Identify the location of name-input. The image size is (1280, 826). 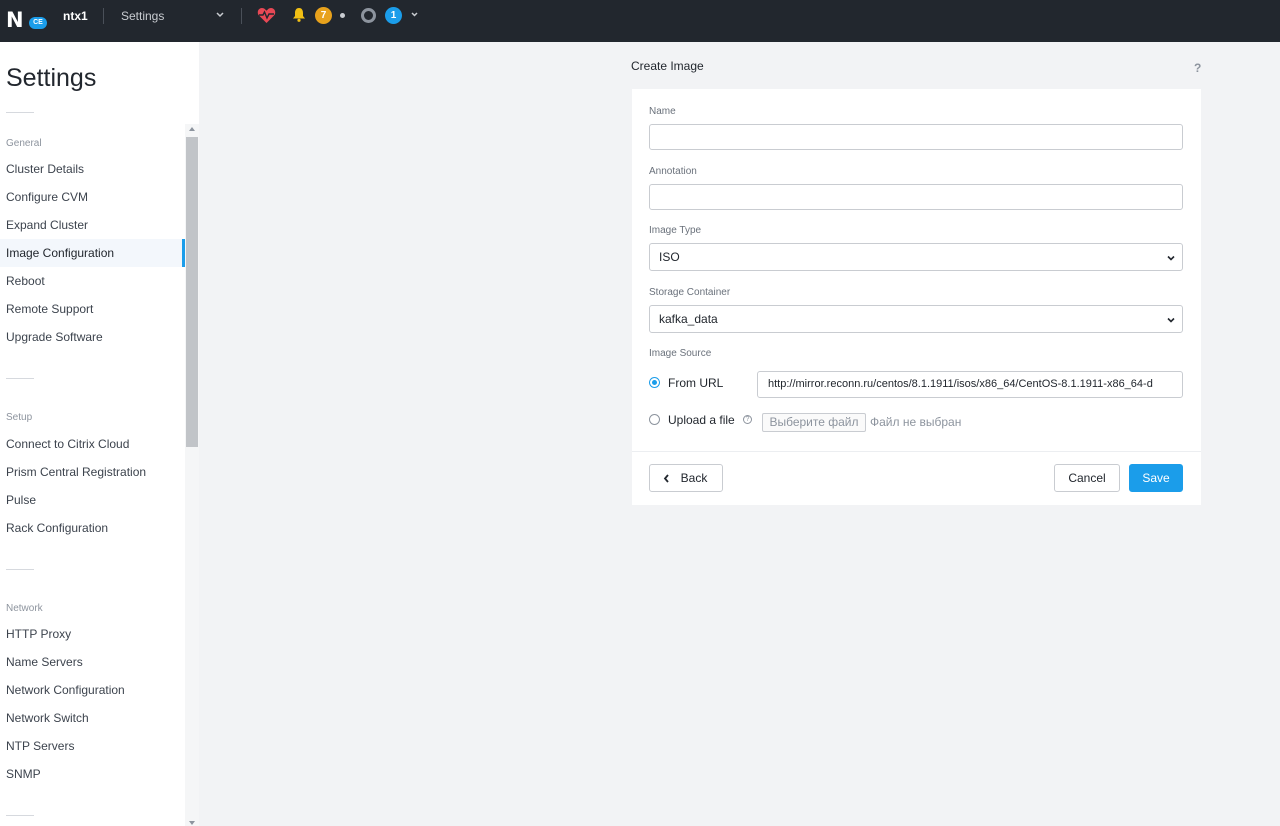
(916, 137).